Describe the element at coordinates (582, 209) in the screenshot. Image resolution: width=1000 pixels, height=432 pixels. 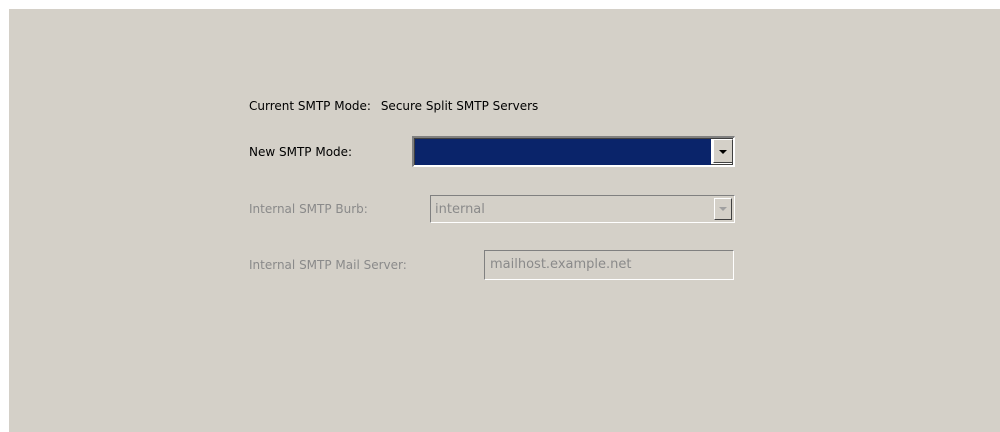
I see `internal-burb-select: internal` at that location.